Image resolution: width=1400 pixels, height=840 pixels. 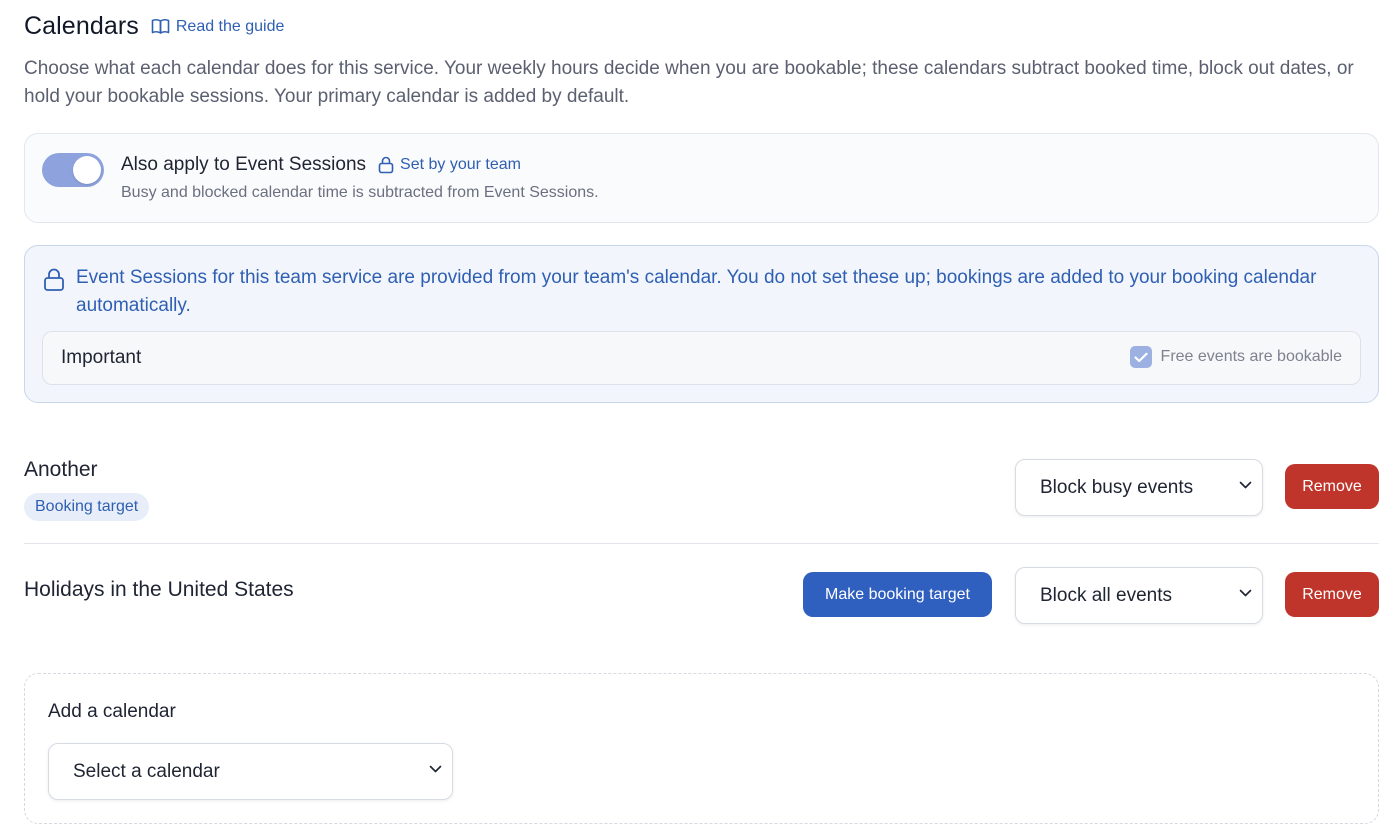 What do you see at coordinates (87, 170) in the screenshot?
I see `toggle-knob` at bounding box center [87, 170].